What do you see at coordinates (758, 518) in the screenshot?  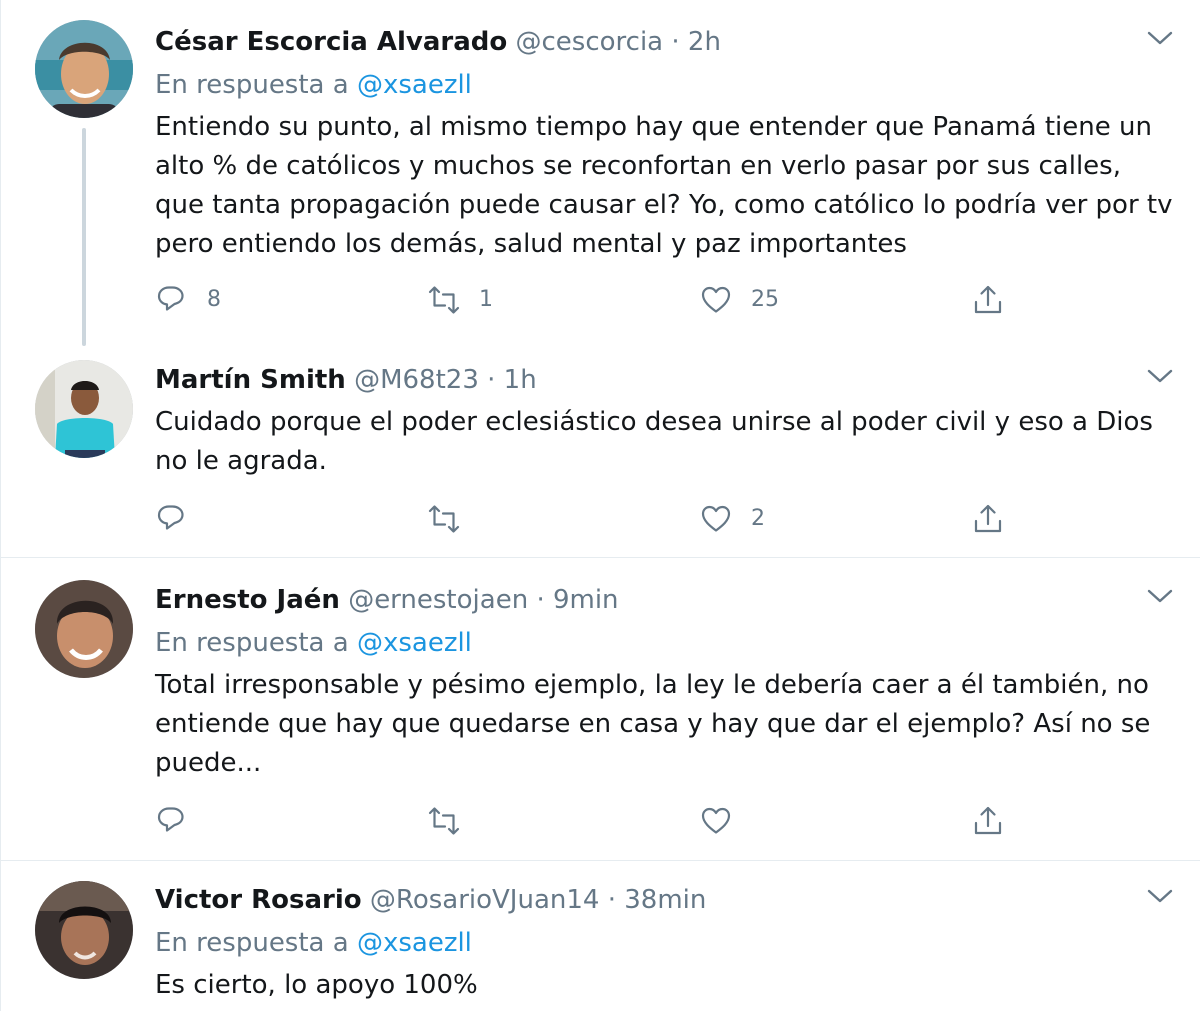 I see `like-count: 2` at bounding box center [758, 518].